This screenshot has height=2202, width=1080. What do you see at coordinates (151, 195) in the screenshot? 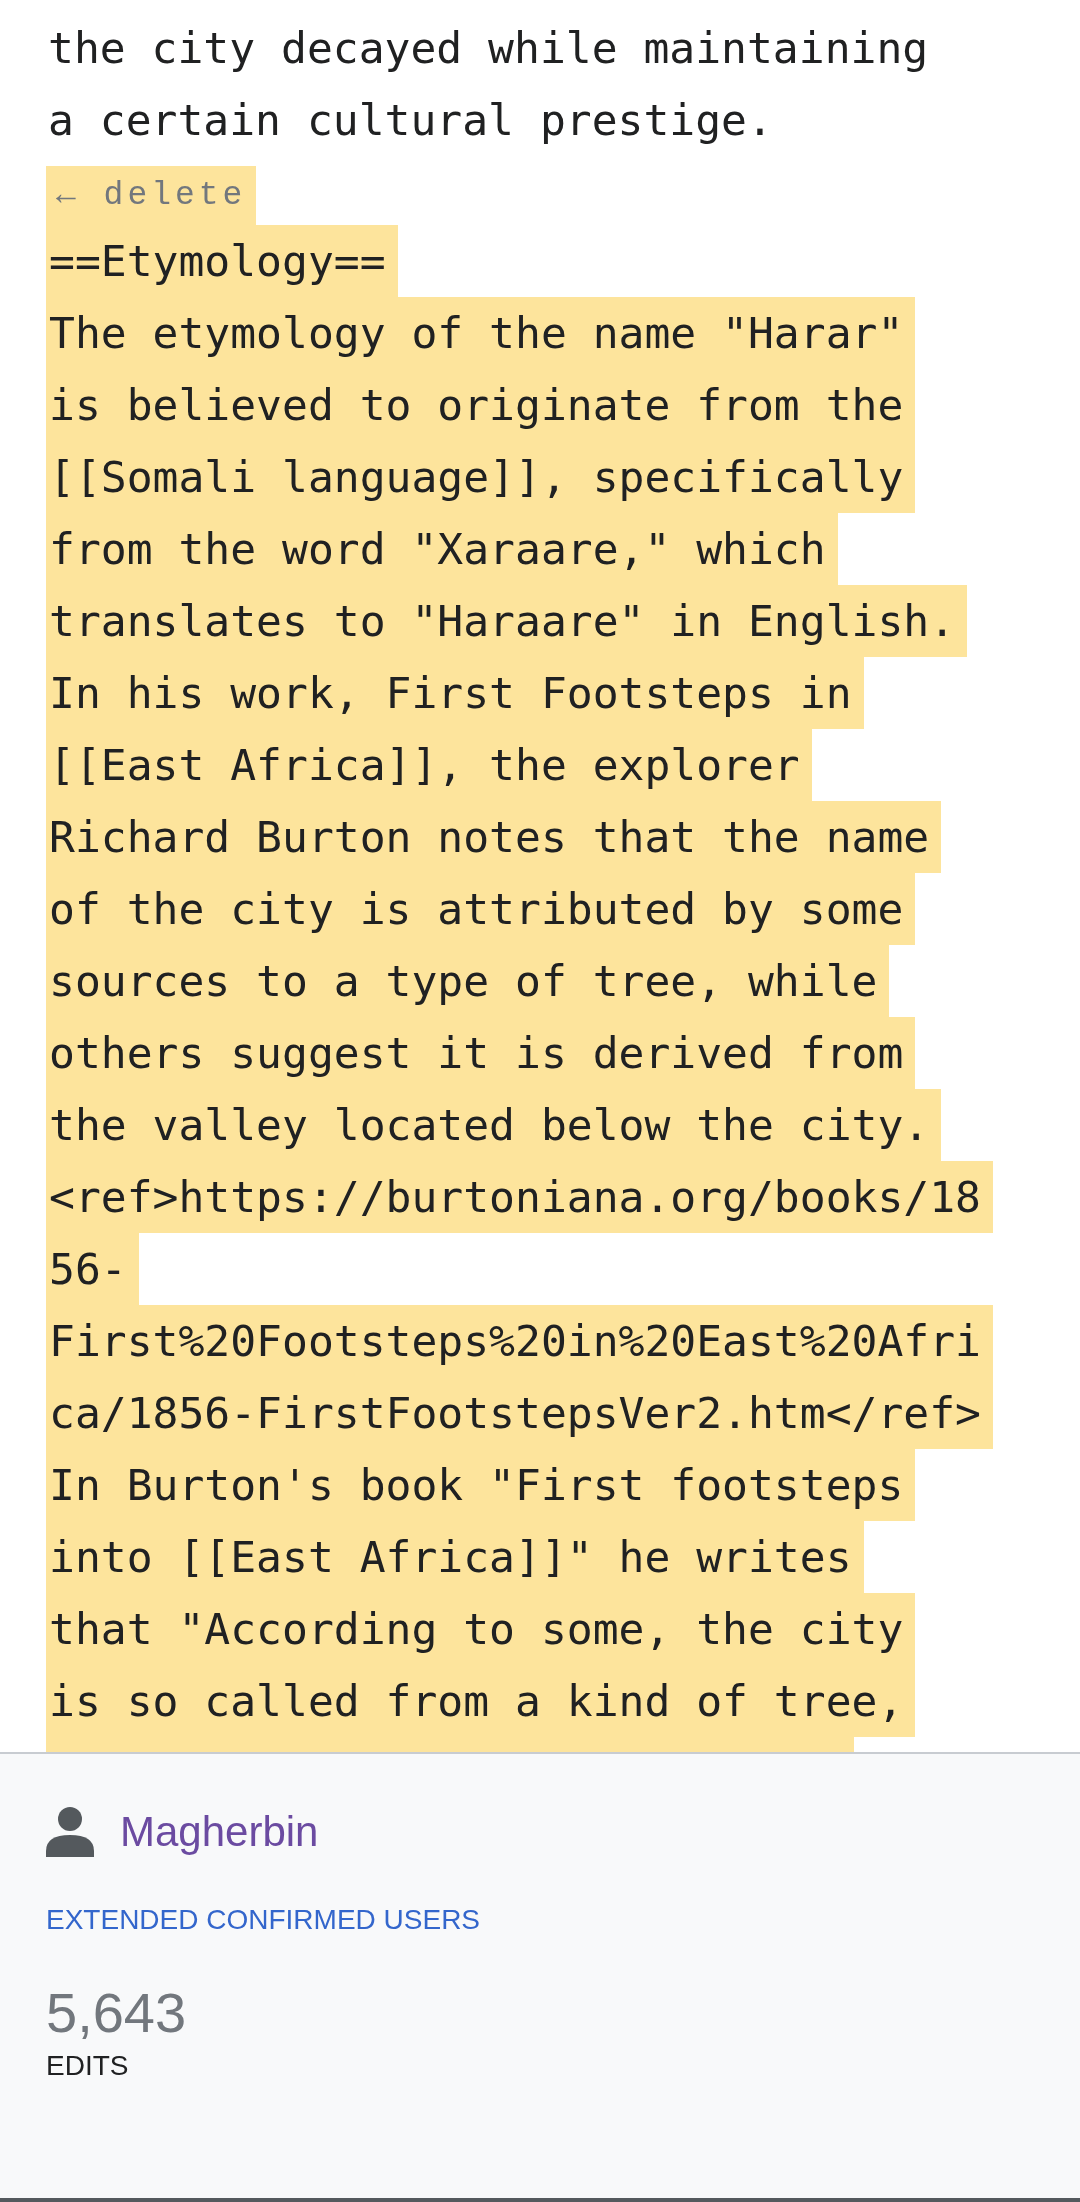
I see `delete-label: ← delete` at bounding box center [151, 195].